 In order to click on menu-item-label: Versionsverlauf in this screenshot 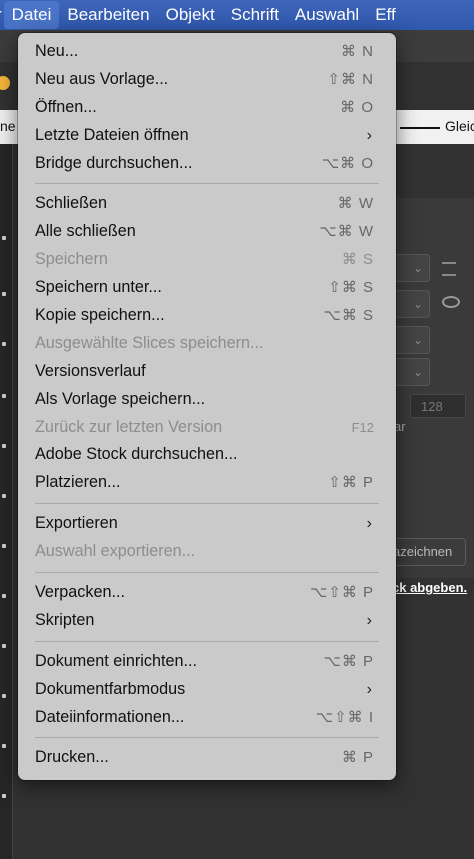, I will do `click(90, 370)`.